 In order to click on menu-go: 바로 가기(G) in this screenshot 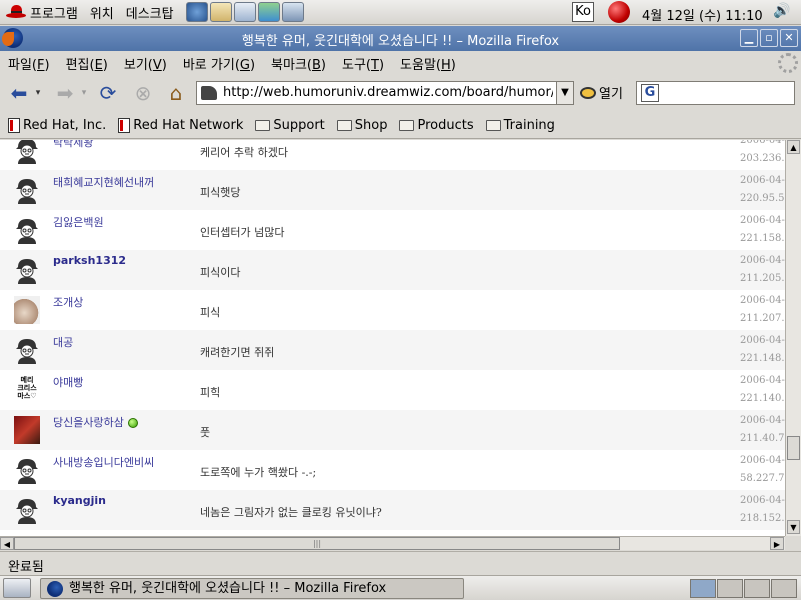, I will do `click(219, 63)`.